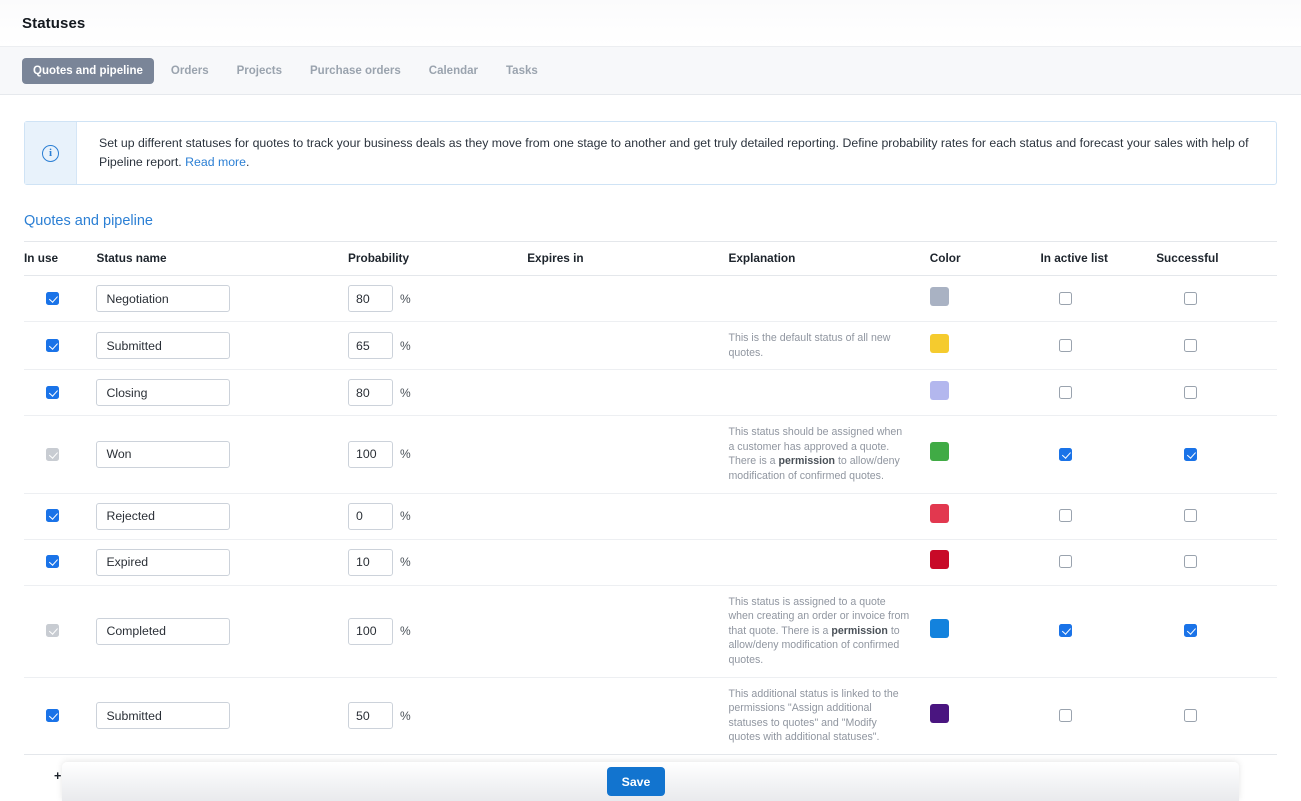  What do you see at coordinates (1216, 258) in the screenshot?
I see `column-header-successful: Successful` at bounding box center [1216, 258].